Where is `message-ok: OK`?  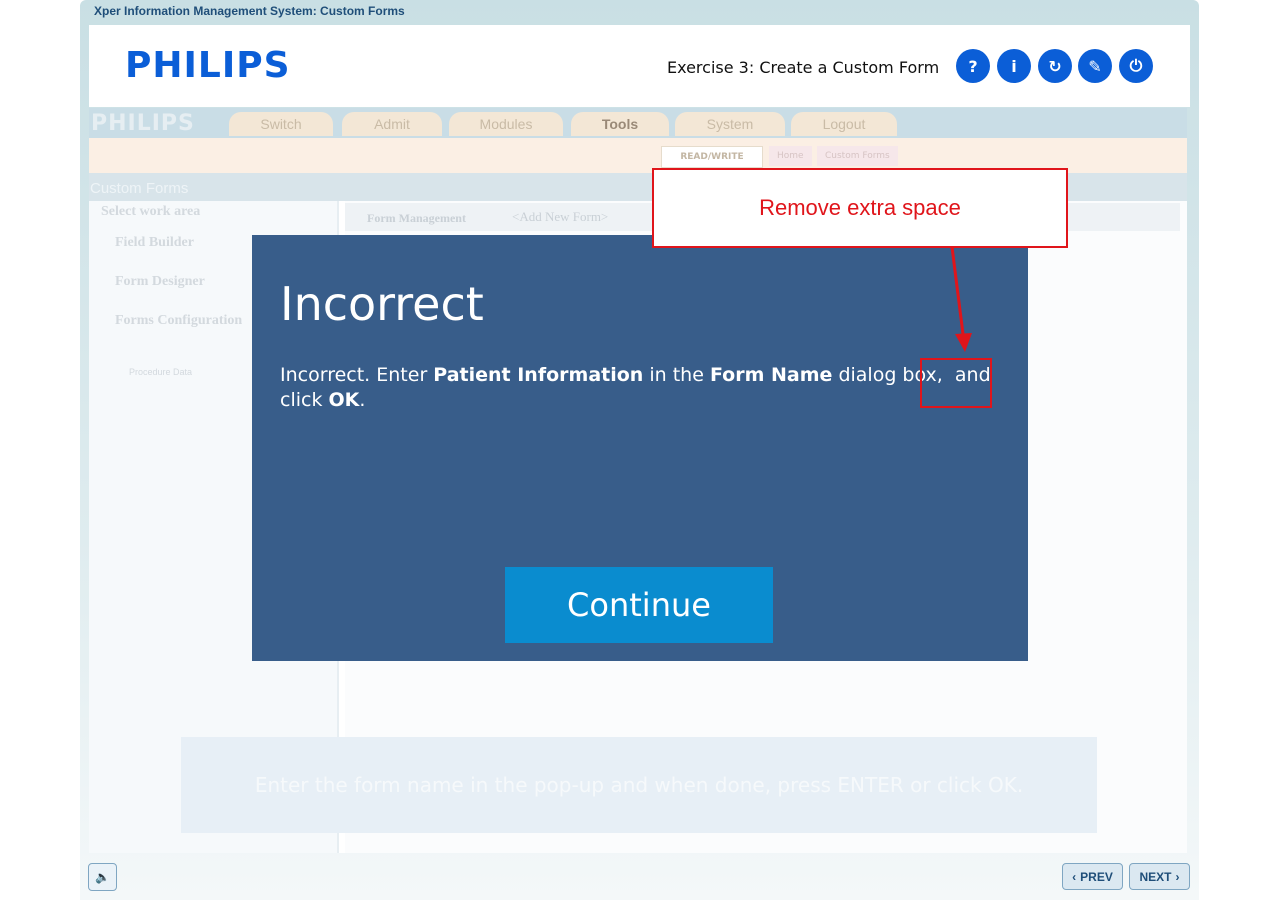 message-ok: OK is located at coordinates (344, 400).